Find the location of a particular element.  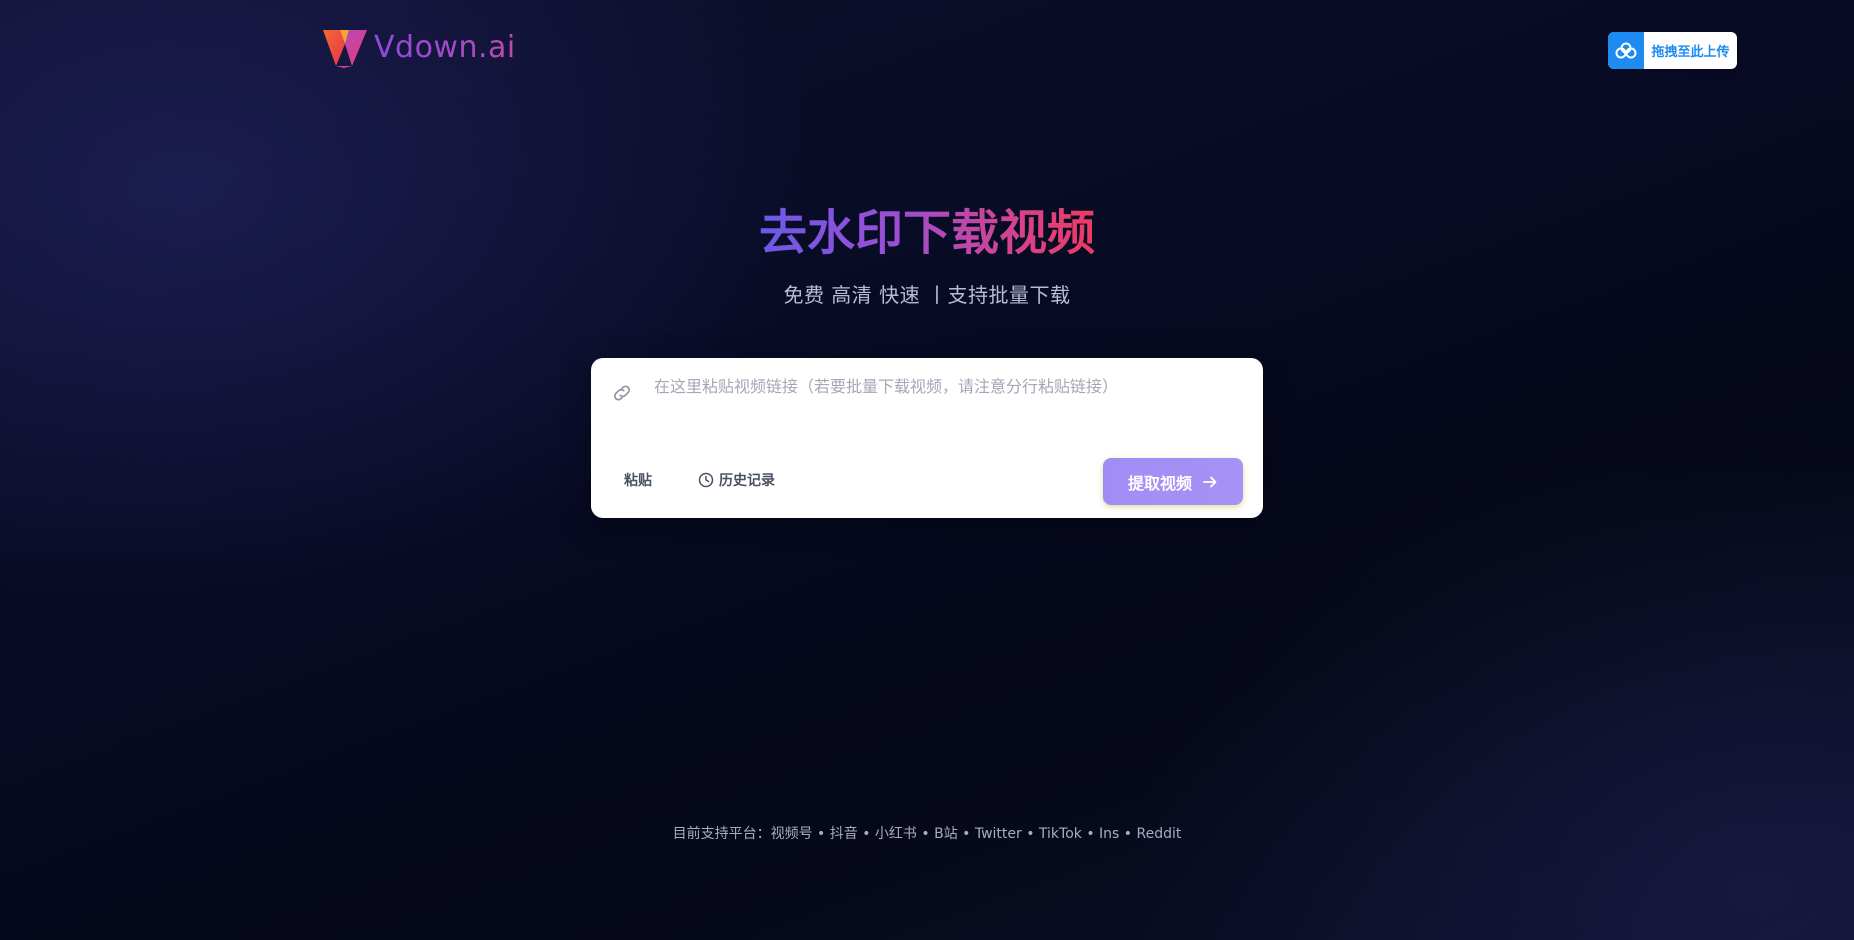

v-logo-icon is located at coordinates (345, 49).